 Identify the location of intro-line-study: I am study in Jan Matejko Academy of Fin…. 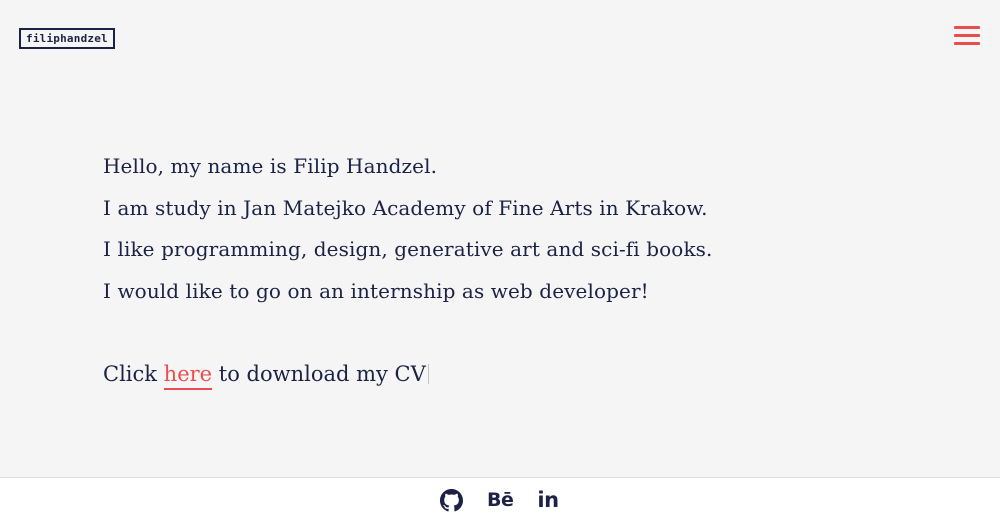
(405, 207).